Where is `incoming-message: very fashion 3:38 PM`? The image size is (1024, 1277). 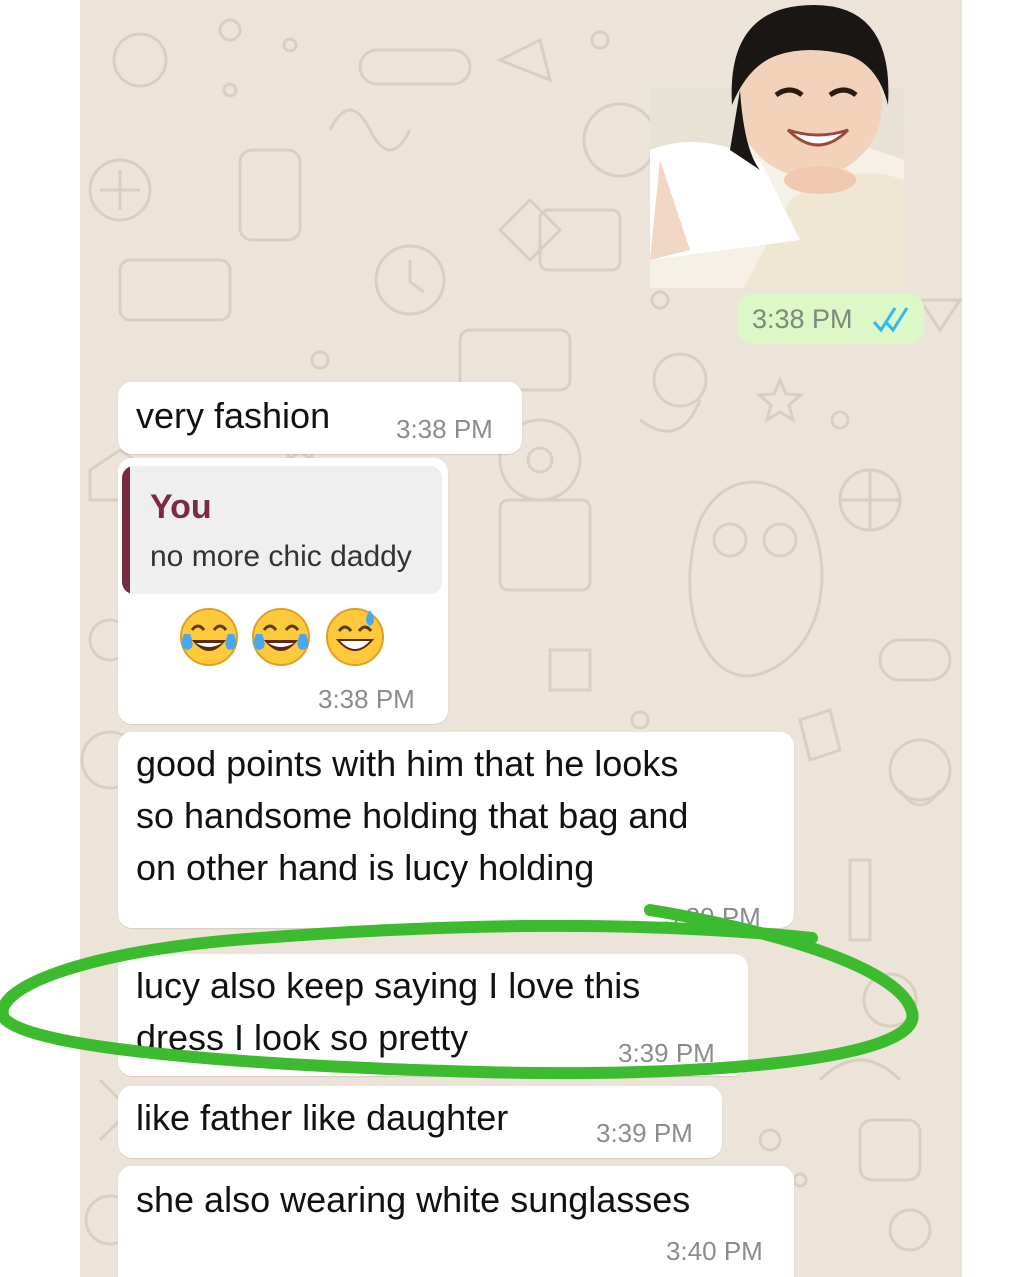 incoming-message: very fashion 3:38 PM is located at coordinates (320, 418).